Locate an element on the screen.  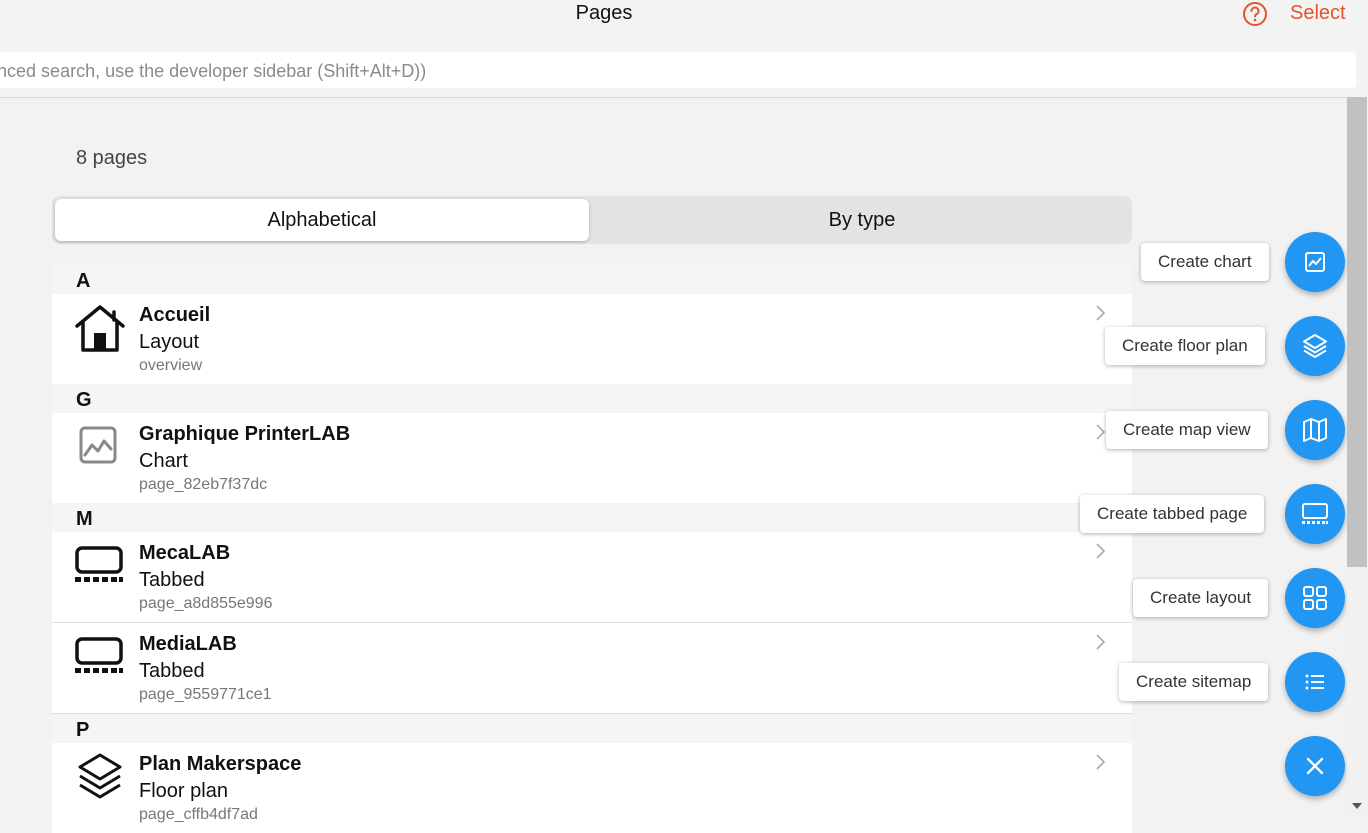
search-input is located at coordinates (678, 70).